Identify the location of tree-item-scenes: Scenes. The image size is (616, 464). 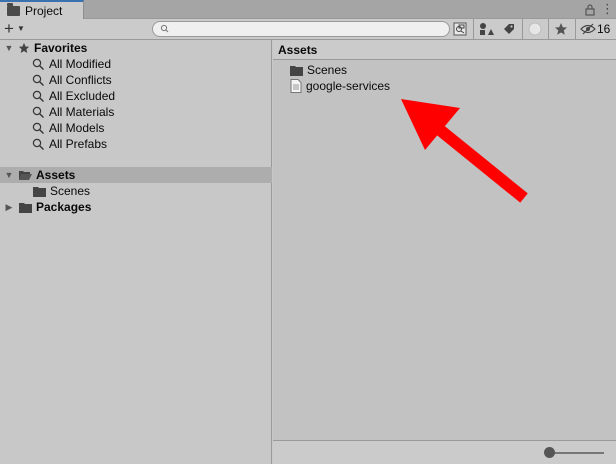
(136, 191).